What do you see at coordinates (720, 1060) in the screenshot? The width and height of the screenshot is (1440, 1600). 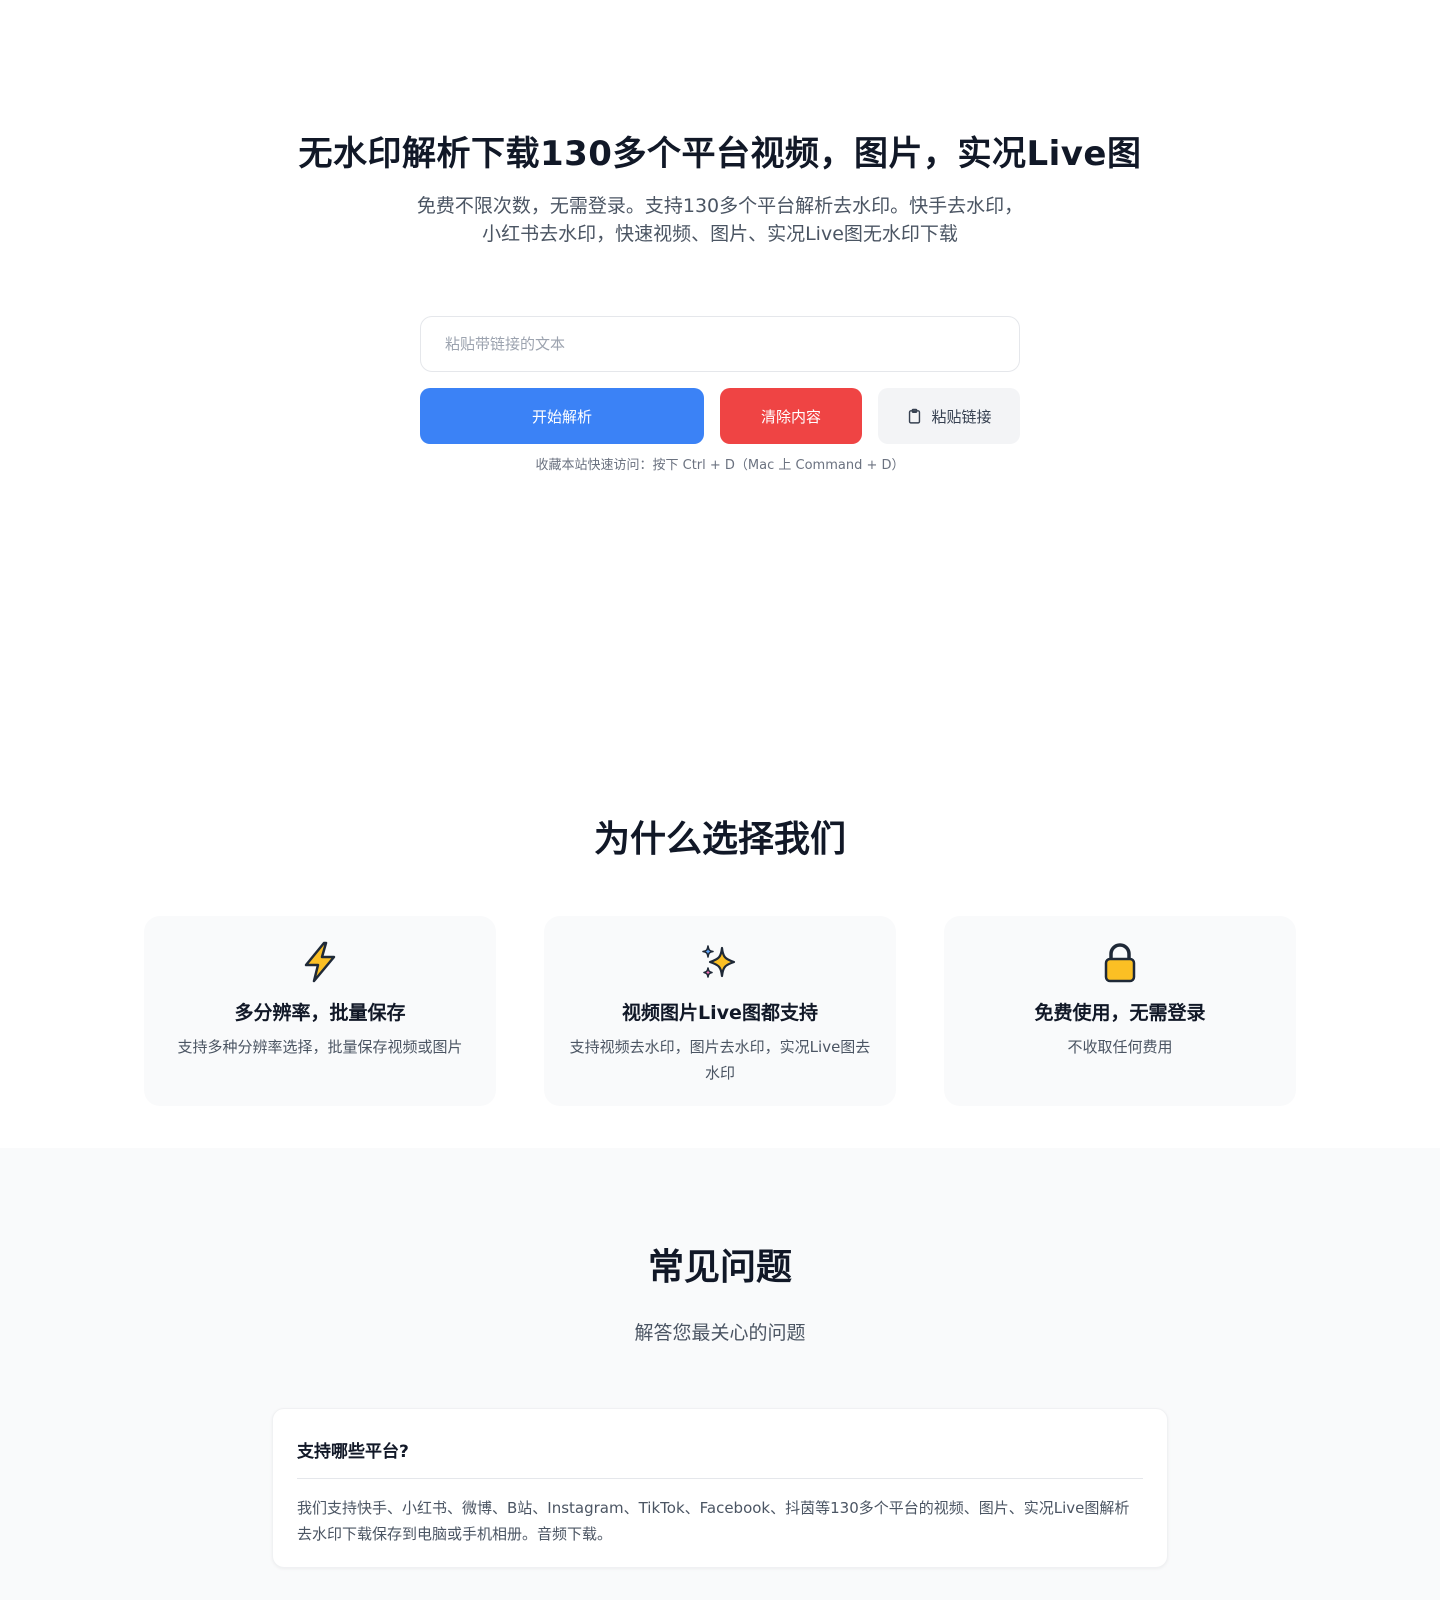 I see `feature-card-desc: 支持视频去水印，图片去水印，实况Live图去水印` at bounding box center [720, 1060].